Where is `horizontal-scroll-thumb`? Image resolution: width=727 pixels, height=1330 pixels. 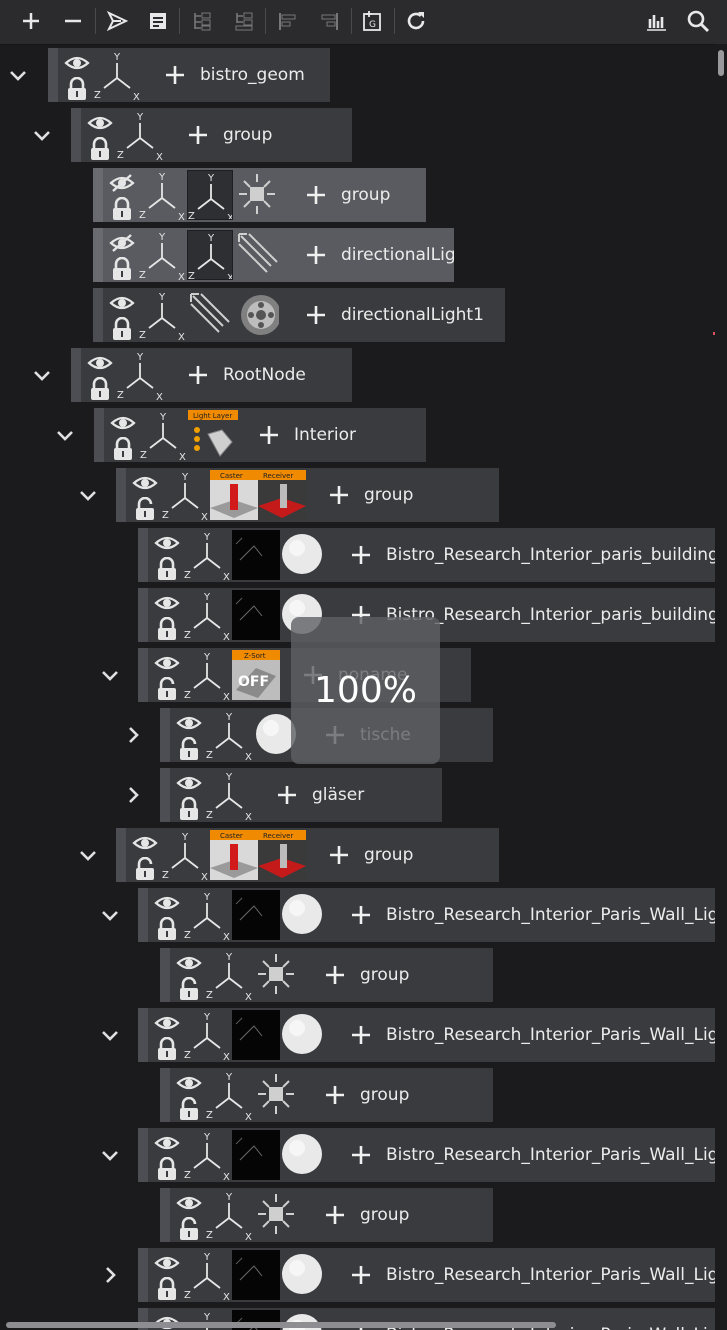 horizontal-scroll-thumb is located at coordinates (281, 1325).